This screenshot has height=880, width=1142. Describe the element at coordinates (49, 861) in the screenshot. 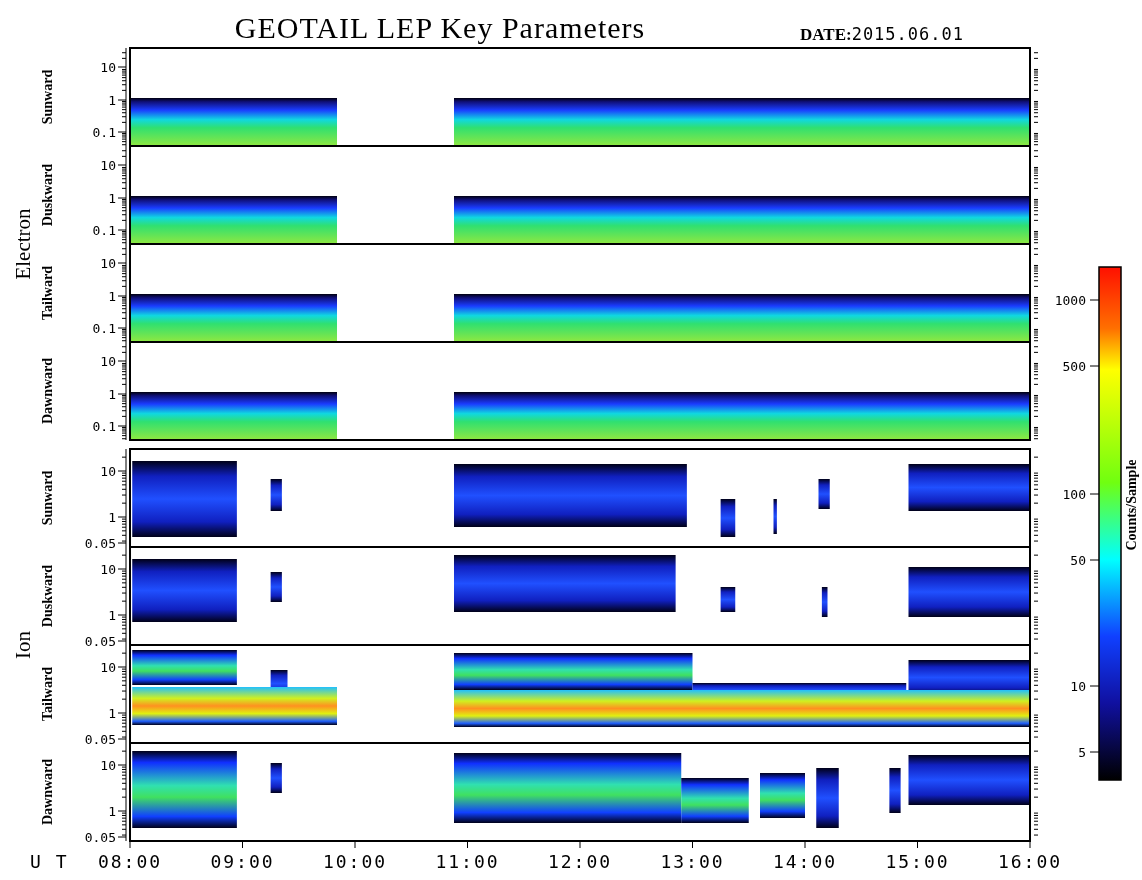

I see `x-axis-label: U T` at that location.